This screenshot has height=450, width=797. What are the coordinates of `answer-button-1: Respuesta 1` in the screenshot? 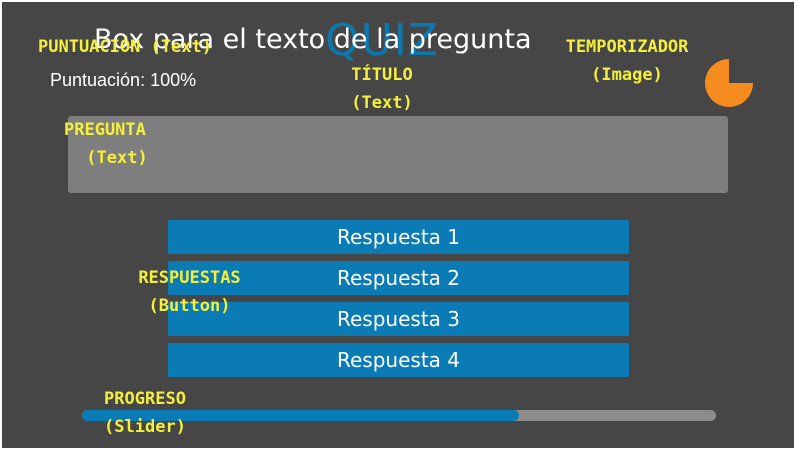 It's located at (398, 237).